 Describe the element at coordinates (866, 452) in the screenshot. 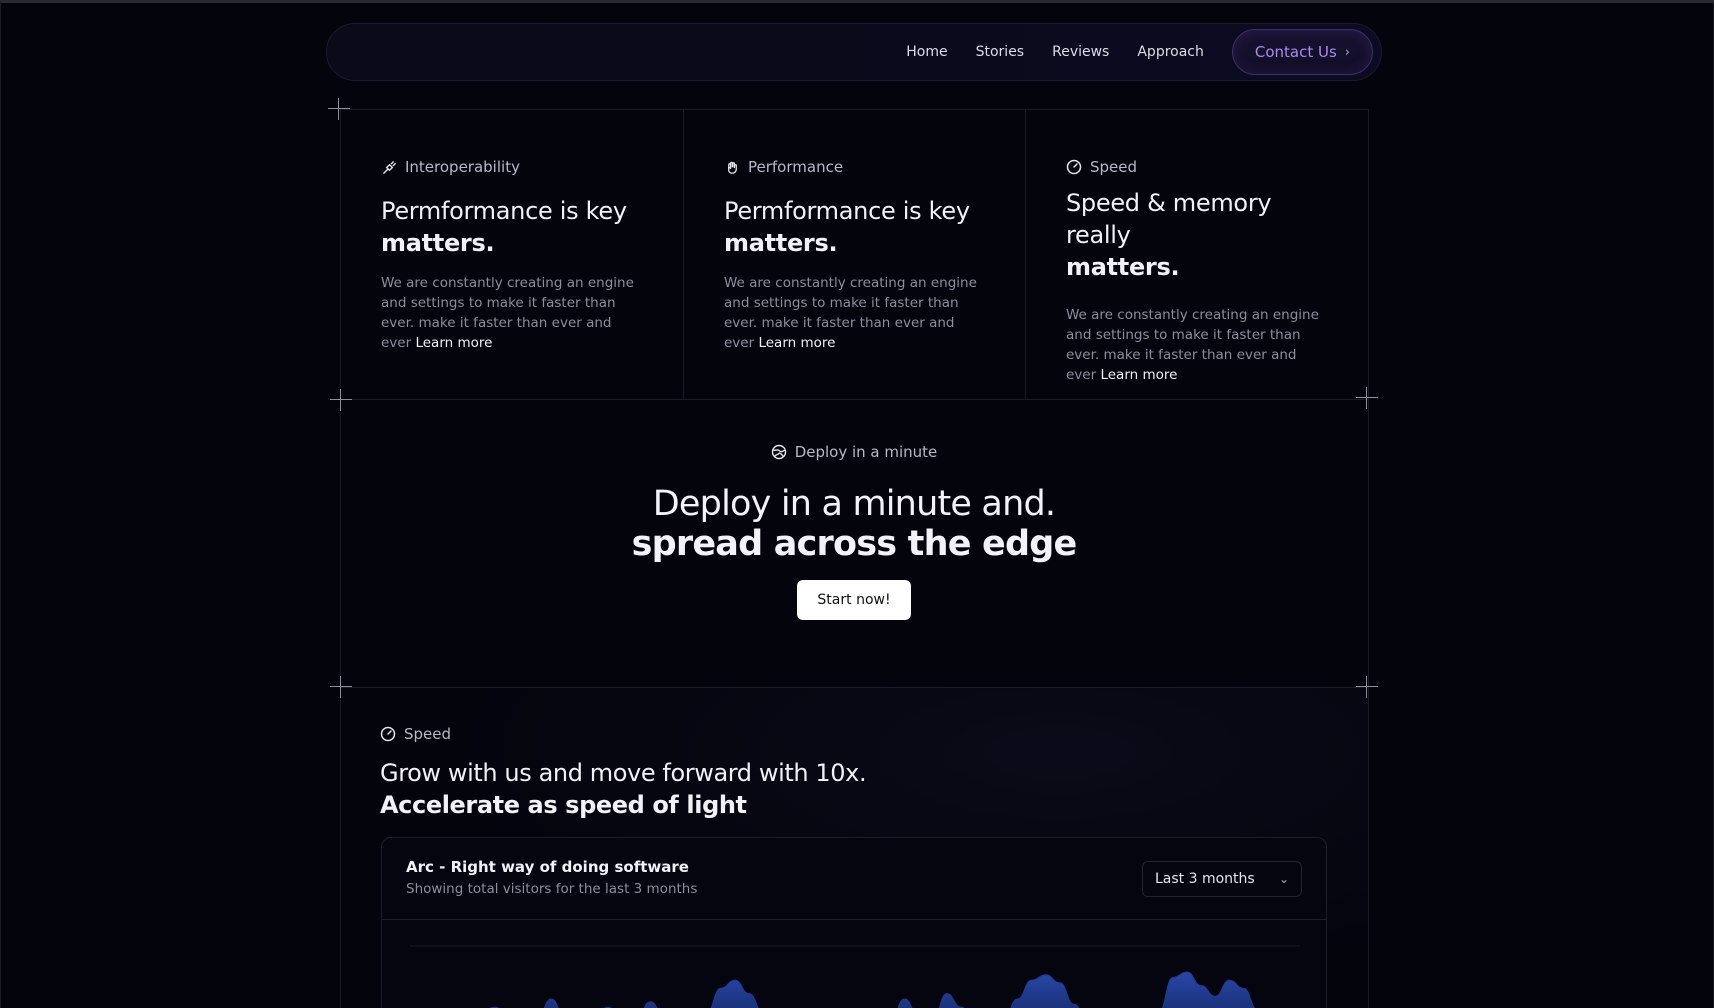

I see `deploy-eyebrow-label: Deploy in a minute` at that location.